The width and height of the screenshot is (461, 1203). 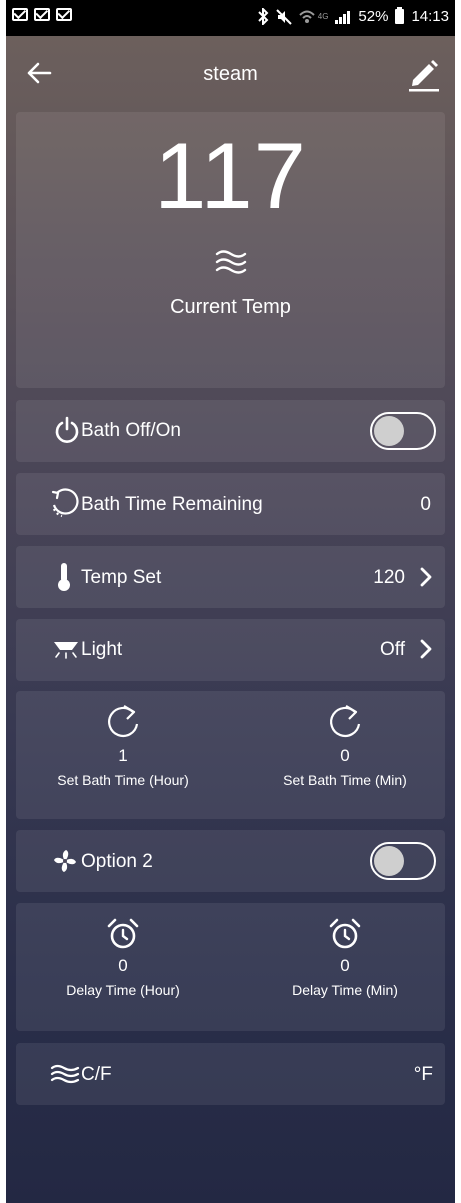 I want to click on fan-icon, so click(x=65, y=861).